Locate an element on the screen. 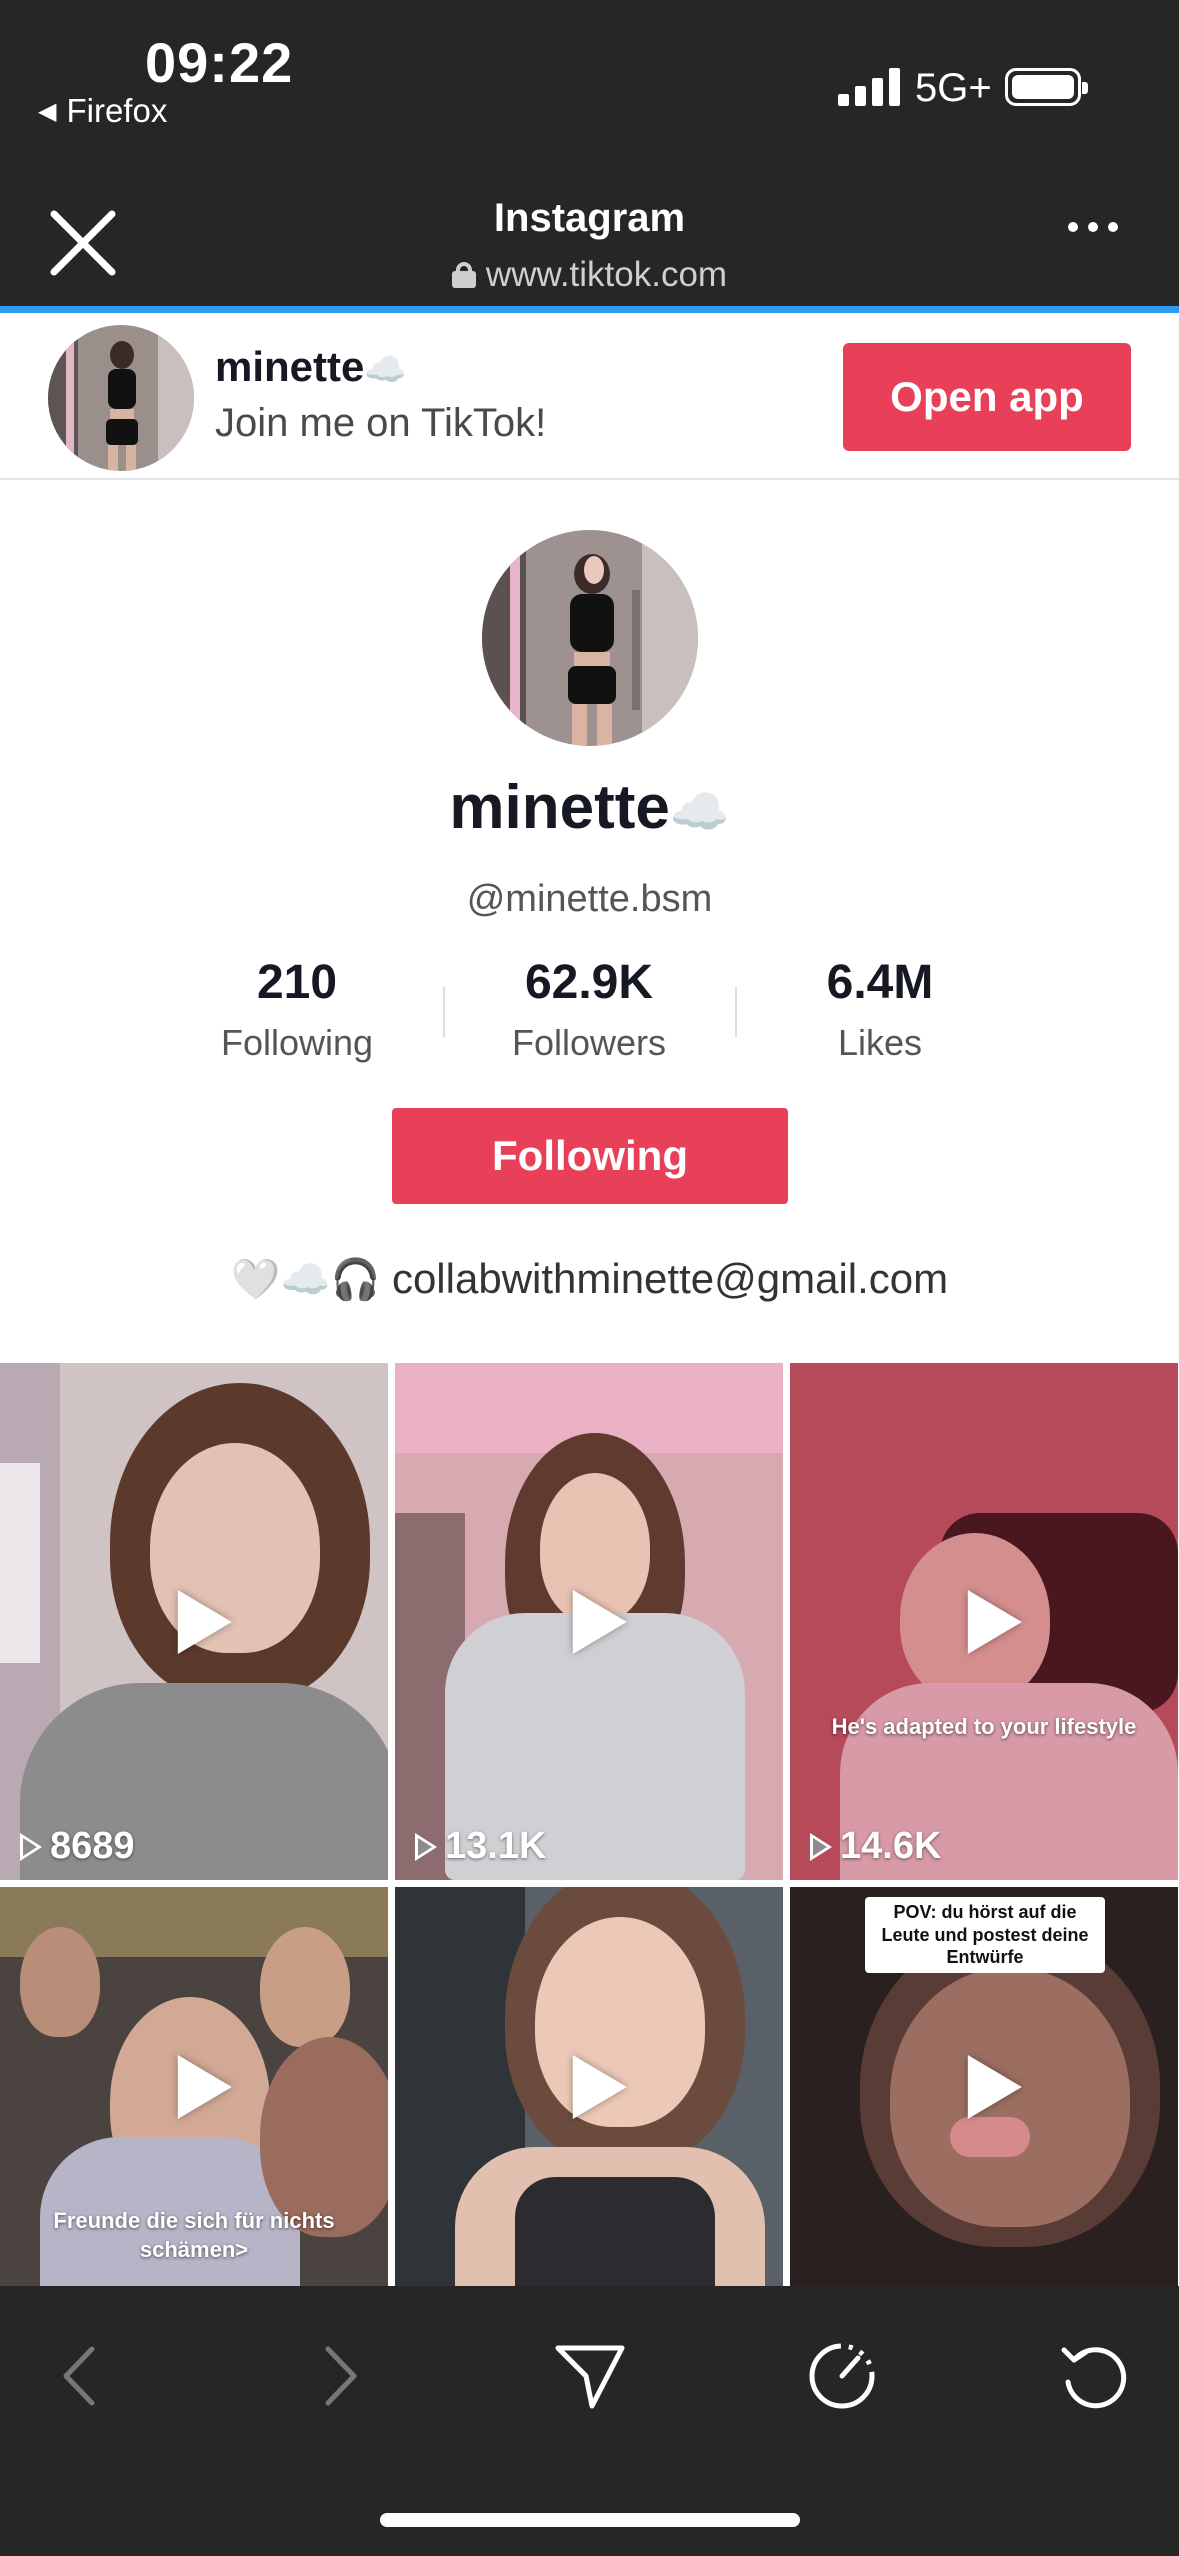 The image size is (1179, 2556). back-icon is located at coordinates (82, 2376).